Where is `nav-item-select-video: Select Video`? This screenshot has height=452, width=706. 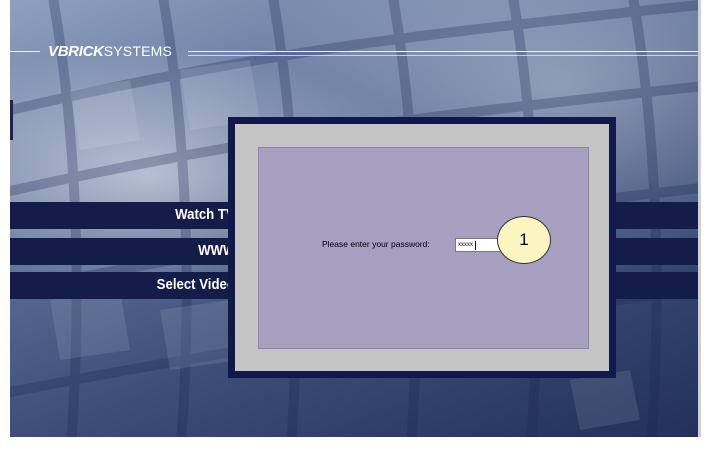 nav-item-select-video: Select Video is located at coordinates (196, 284).